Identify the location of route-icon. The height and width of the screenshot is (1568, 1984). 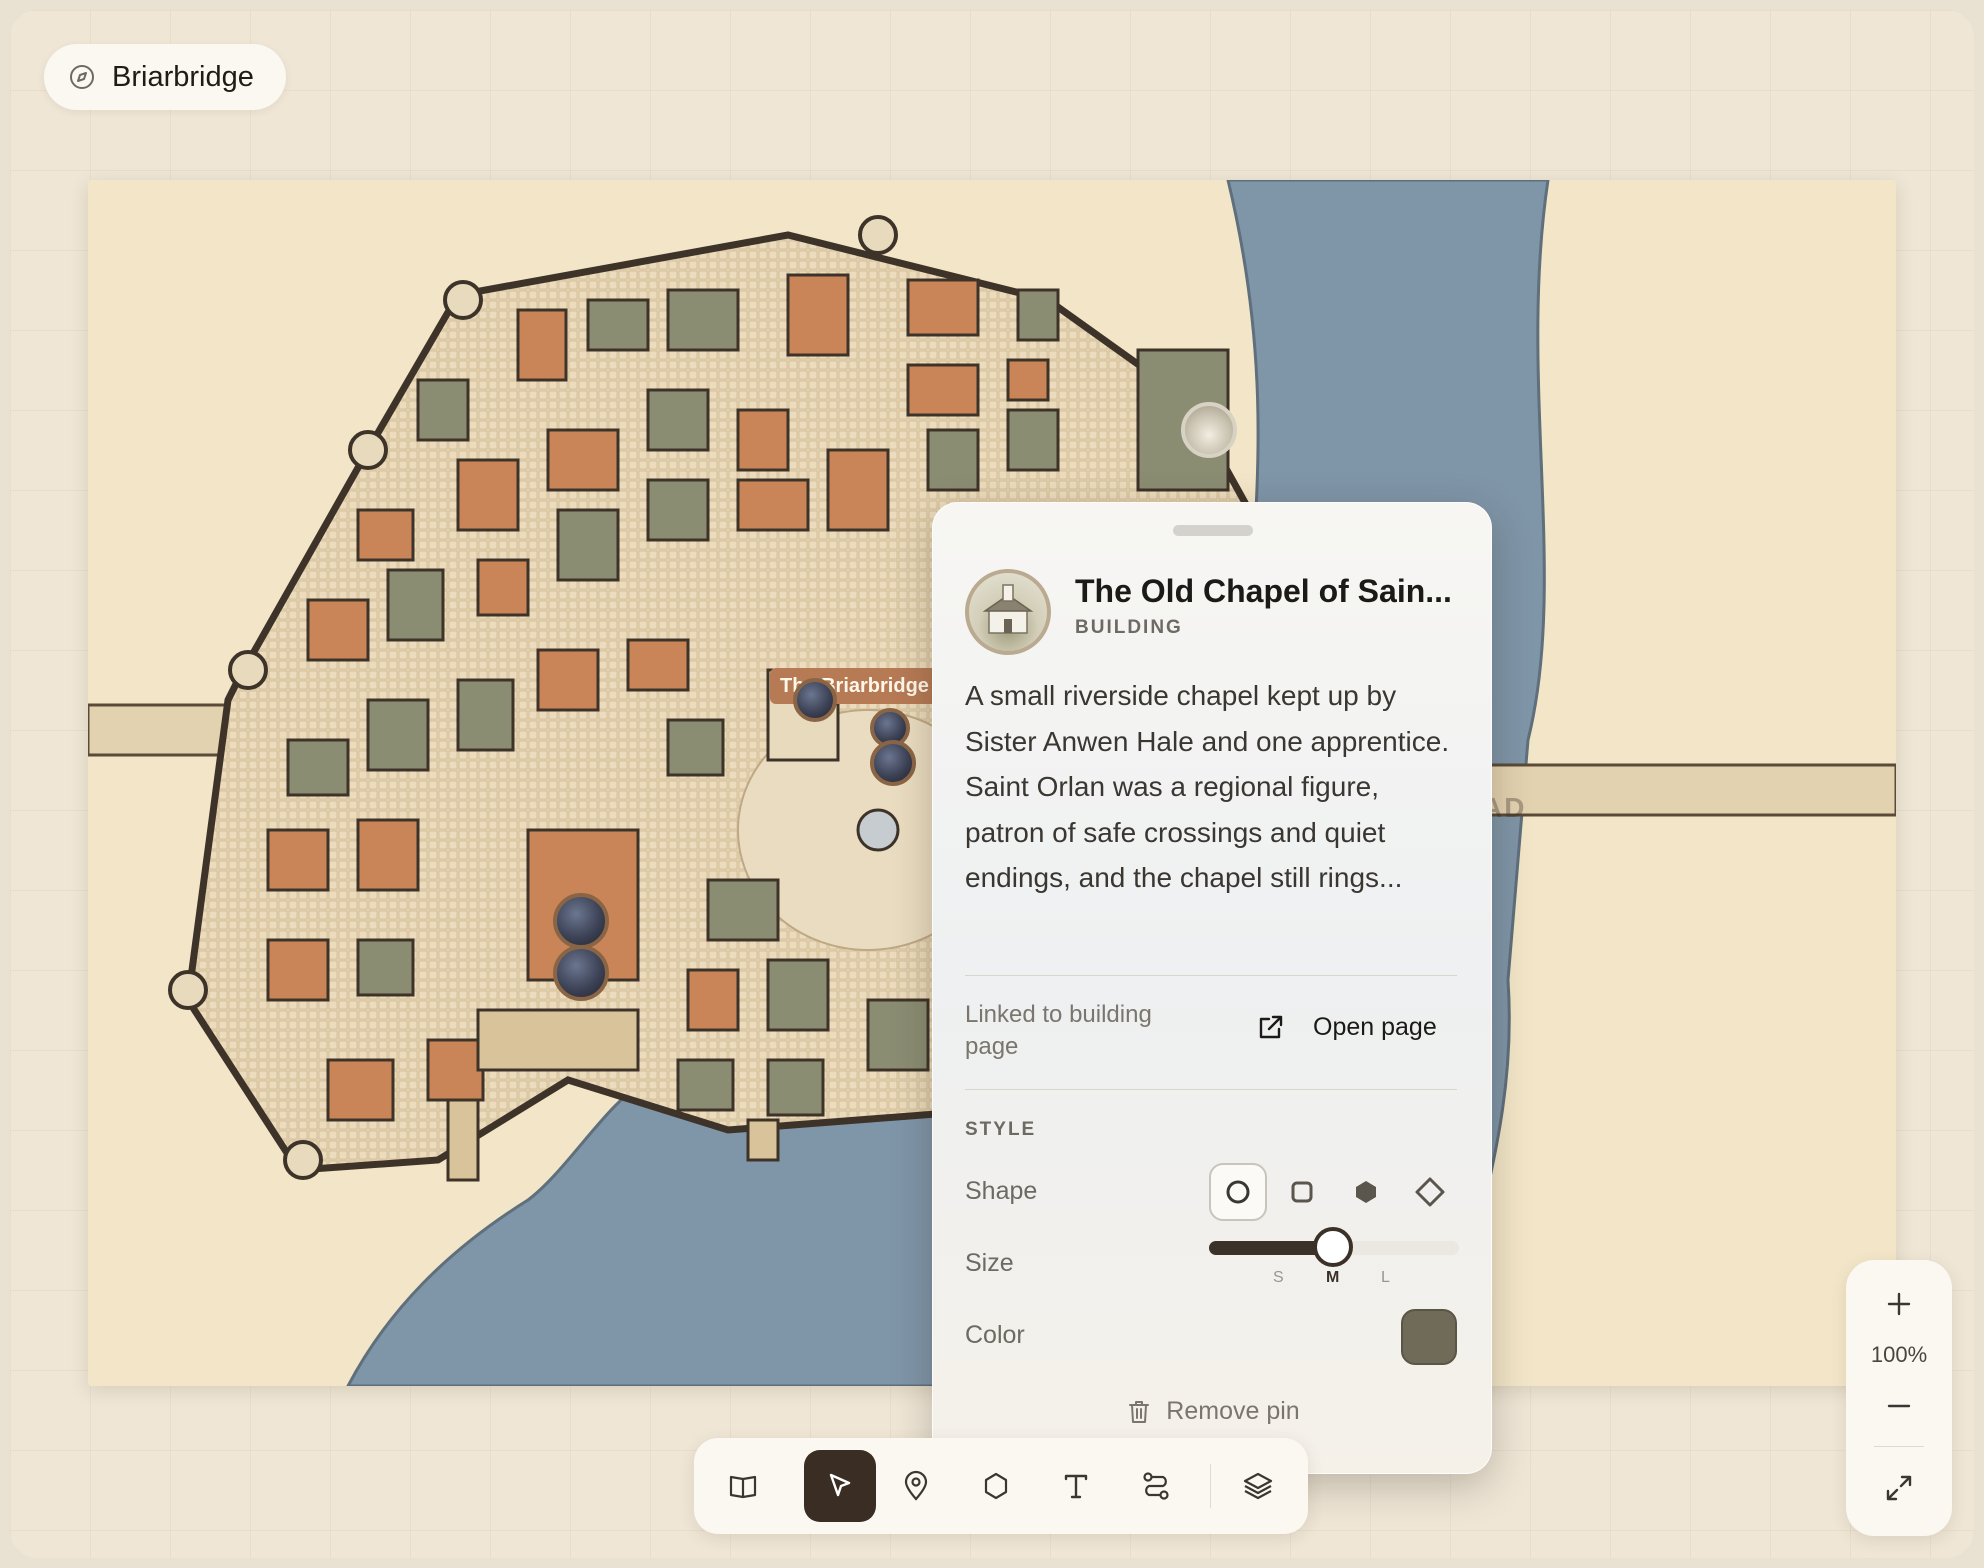
(1156, 1486).